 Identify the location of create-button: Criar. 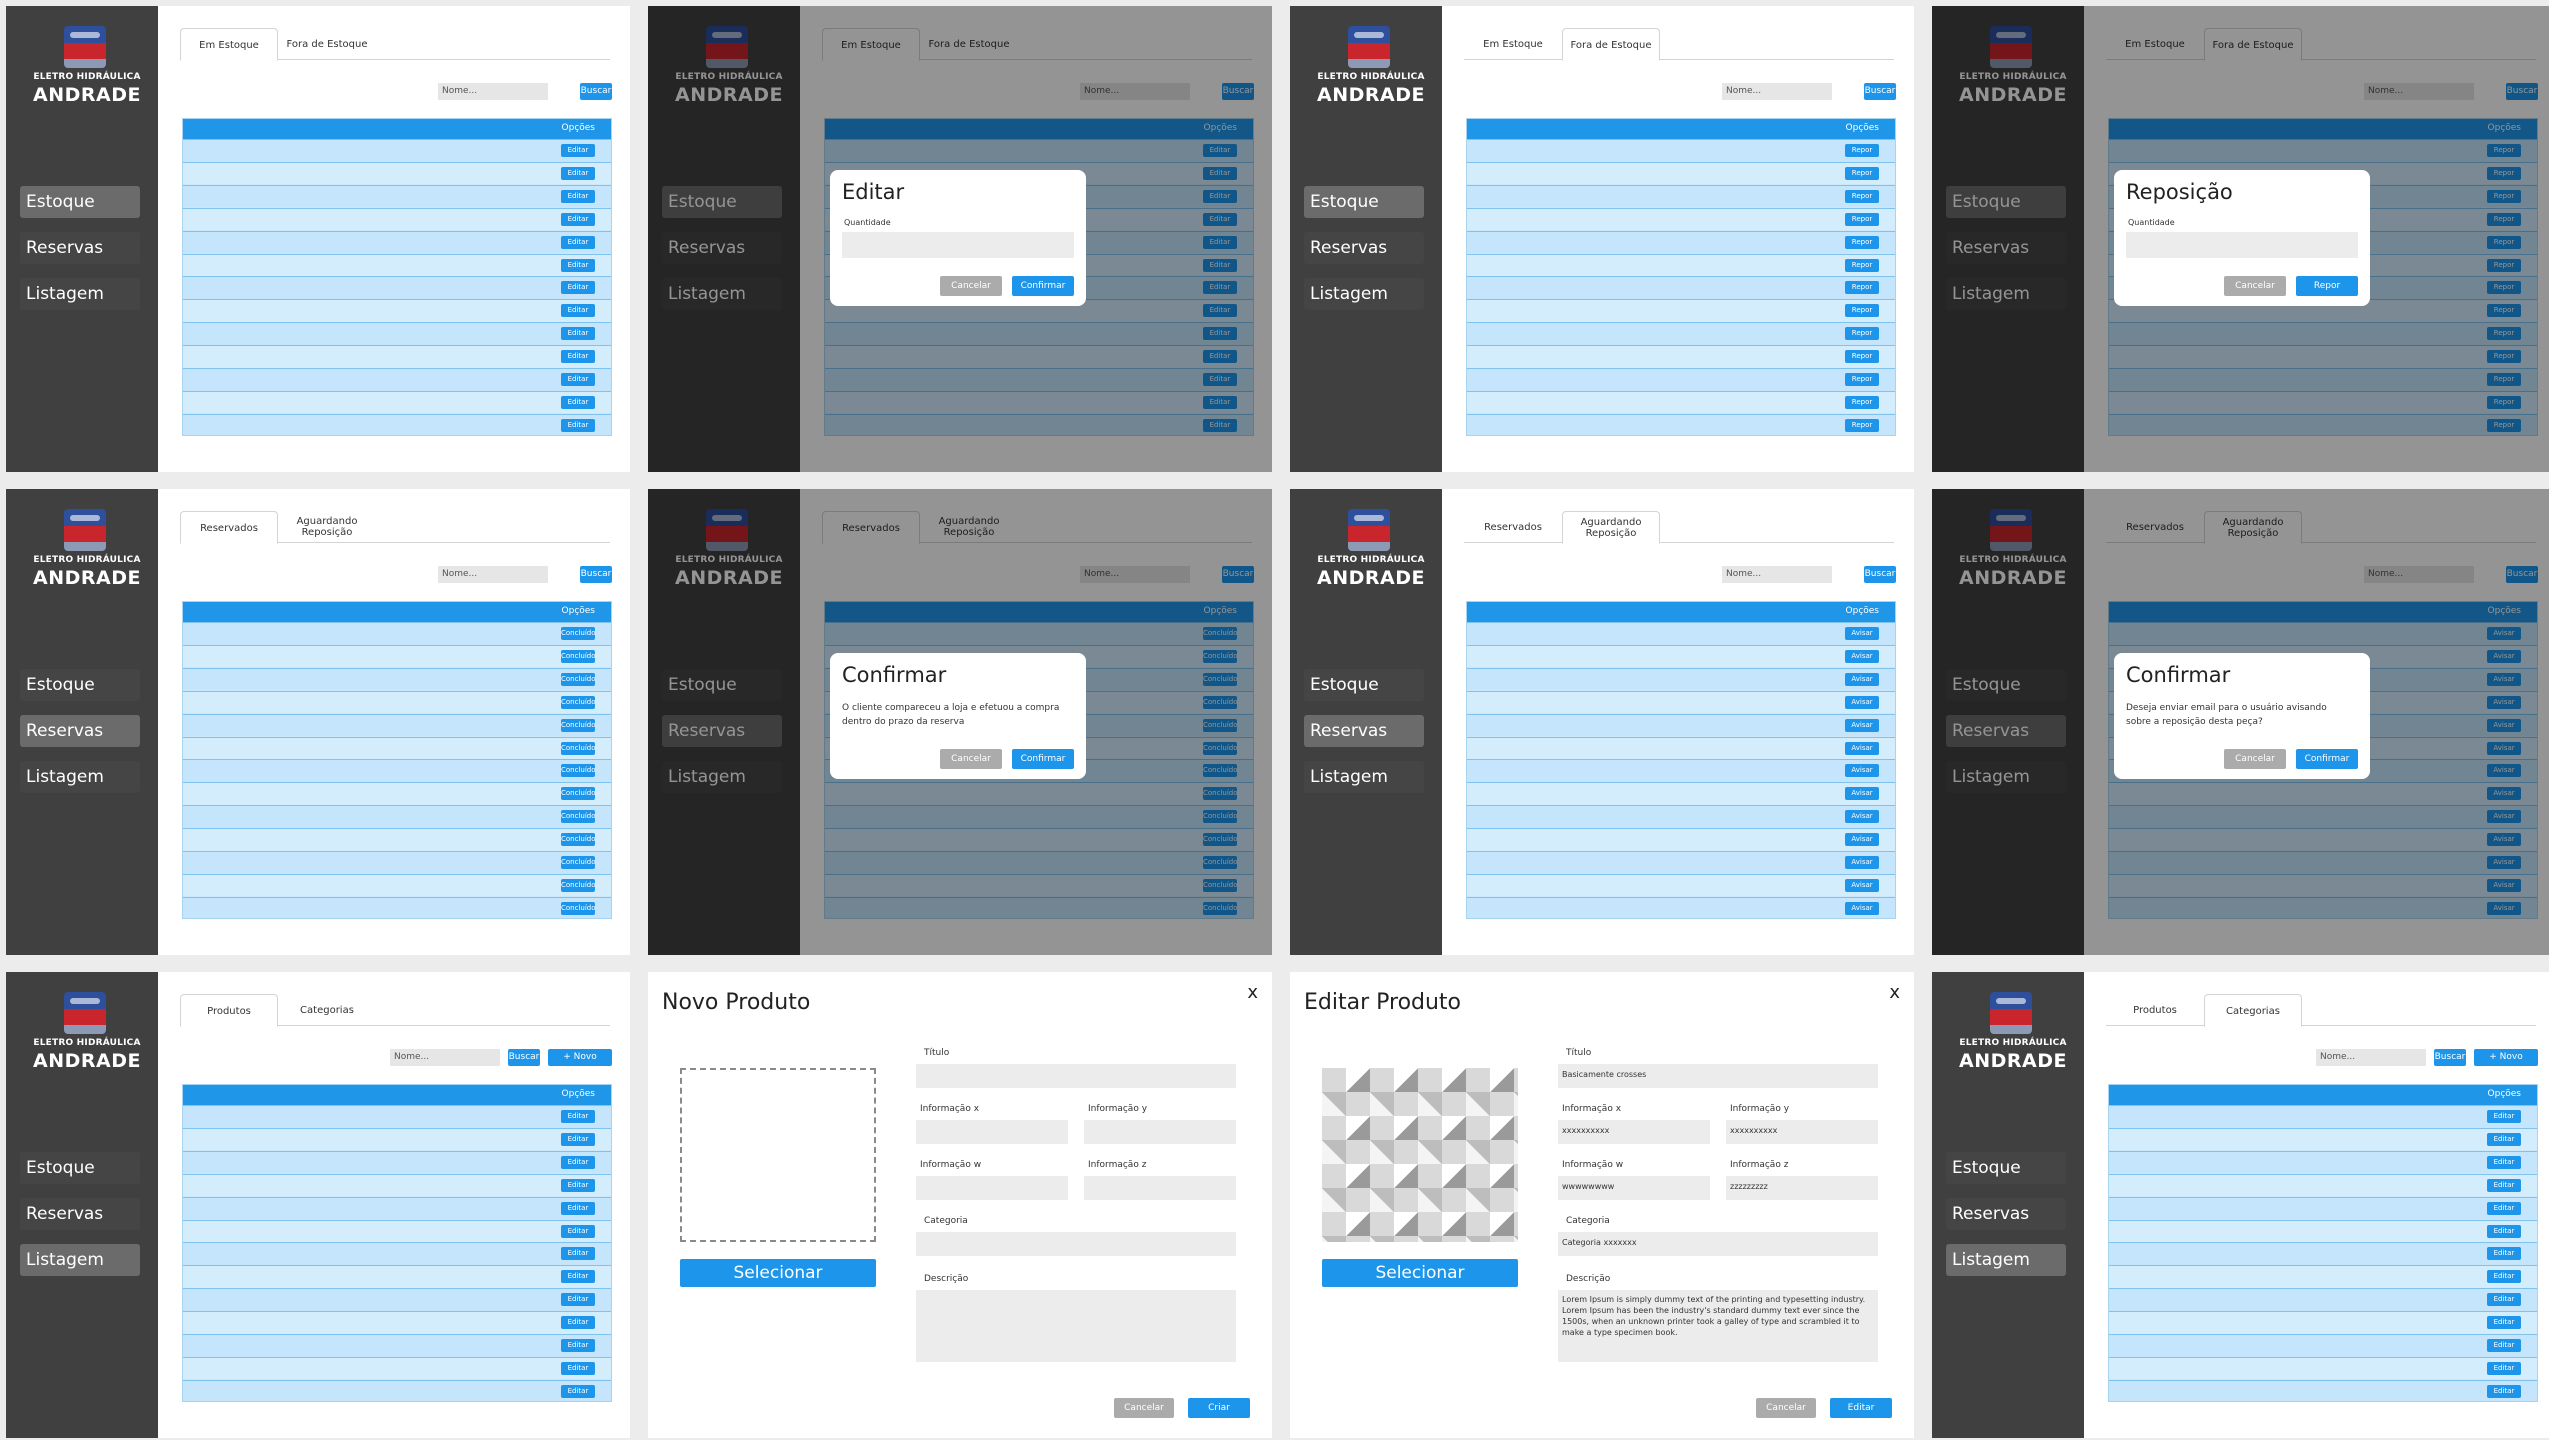
(1219, 1408).